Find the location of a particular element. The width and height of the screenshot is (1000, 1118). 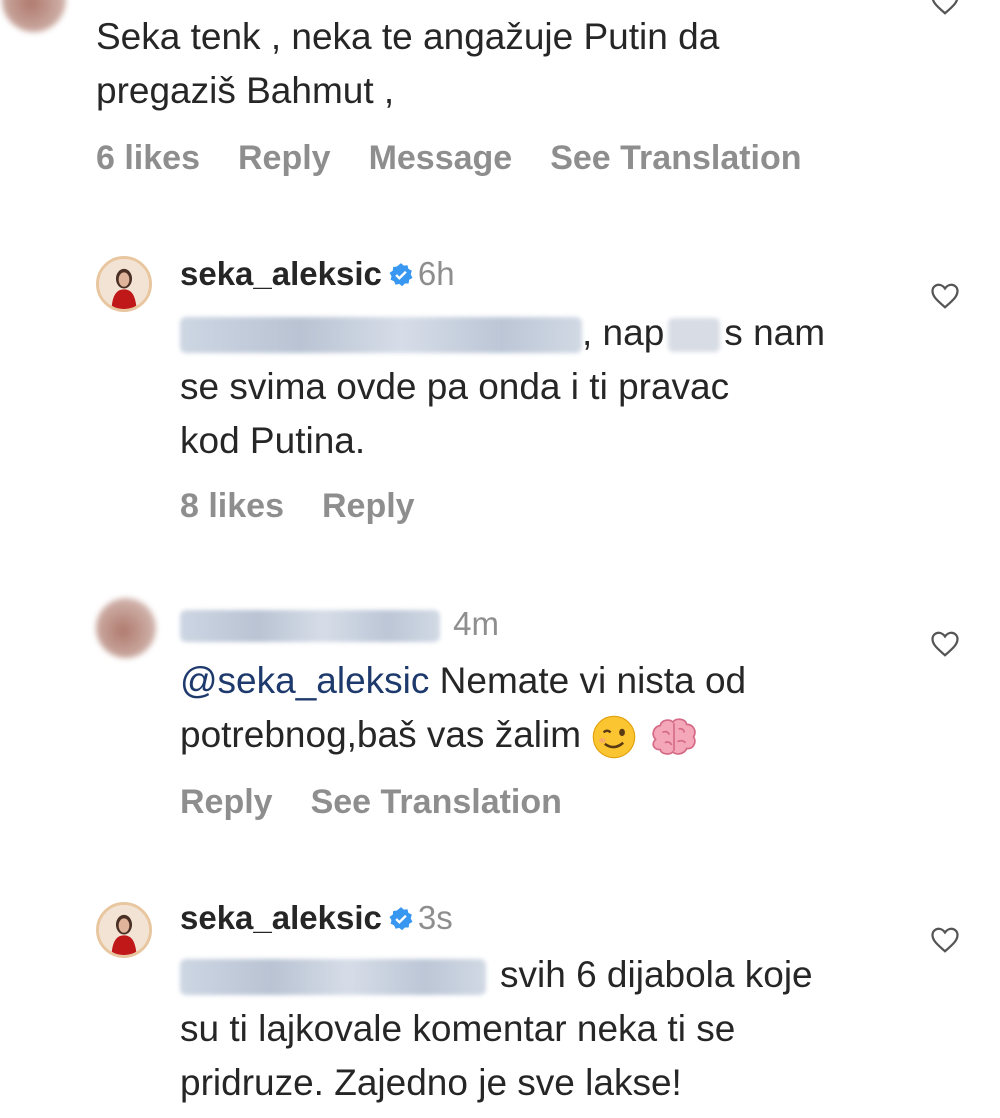

likes-count: 6 likes is located at coordinates (148, 158).